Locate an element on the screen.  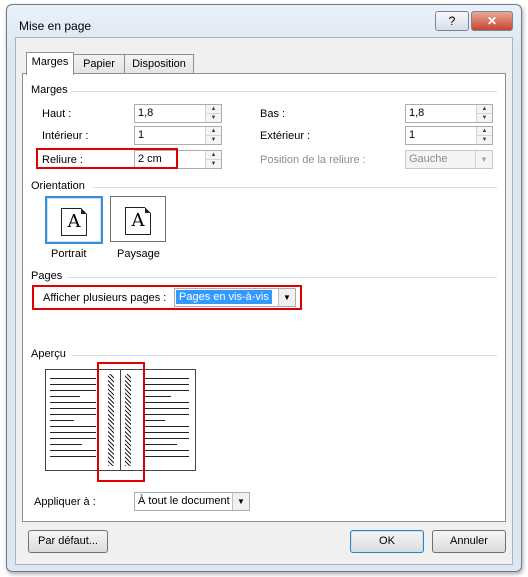
ok-button: OK is located at coordinates (387, 541).